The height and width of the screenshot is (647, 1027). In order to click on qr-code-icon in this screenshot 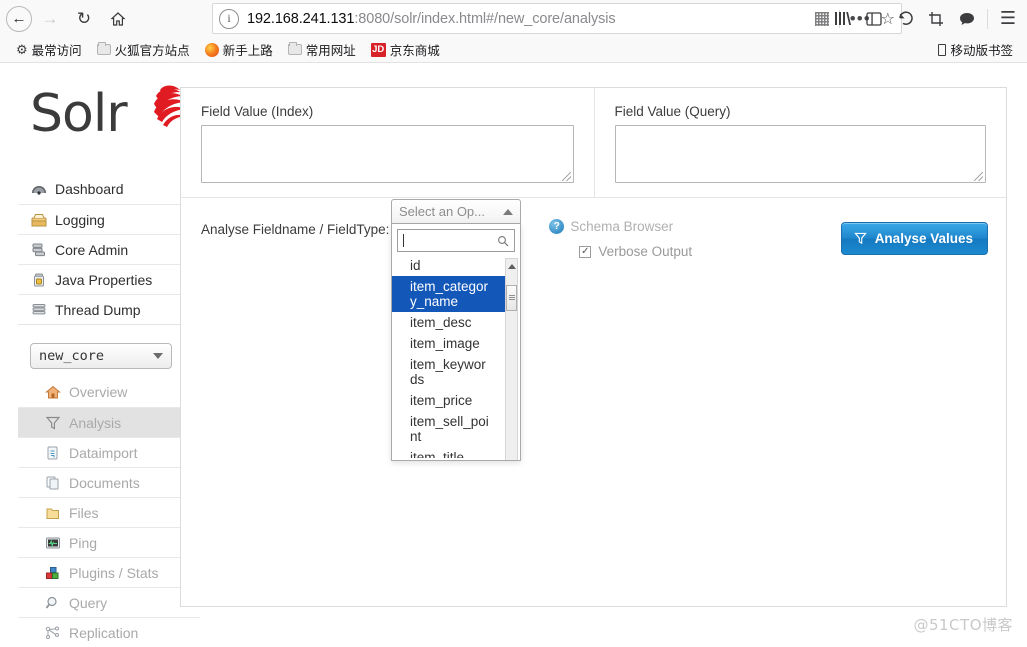, I will do `click(821, 18)`.